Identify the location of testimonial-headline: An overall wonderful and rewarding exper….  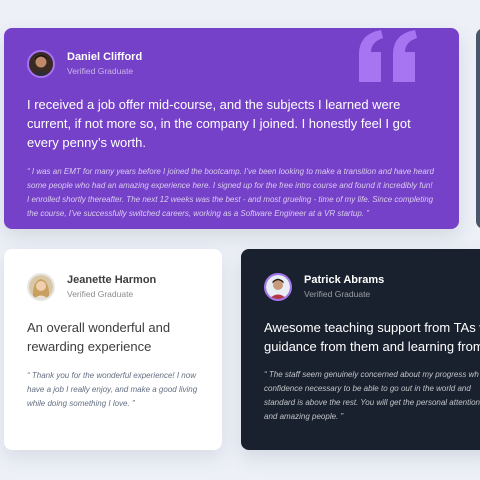
(99, 337).